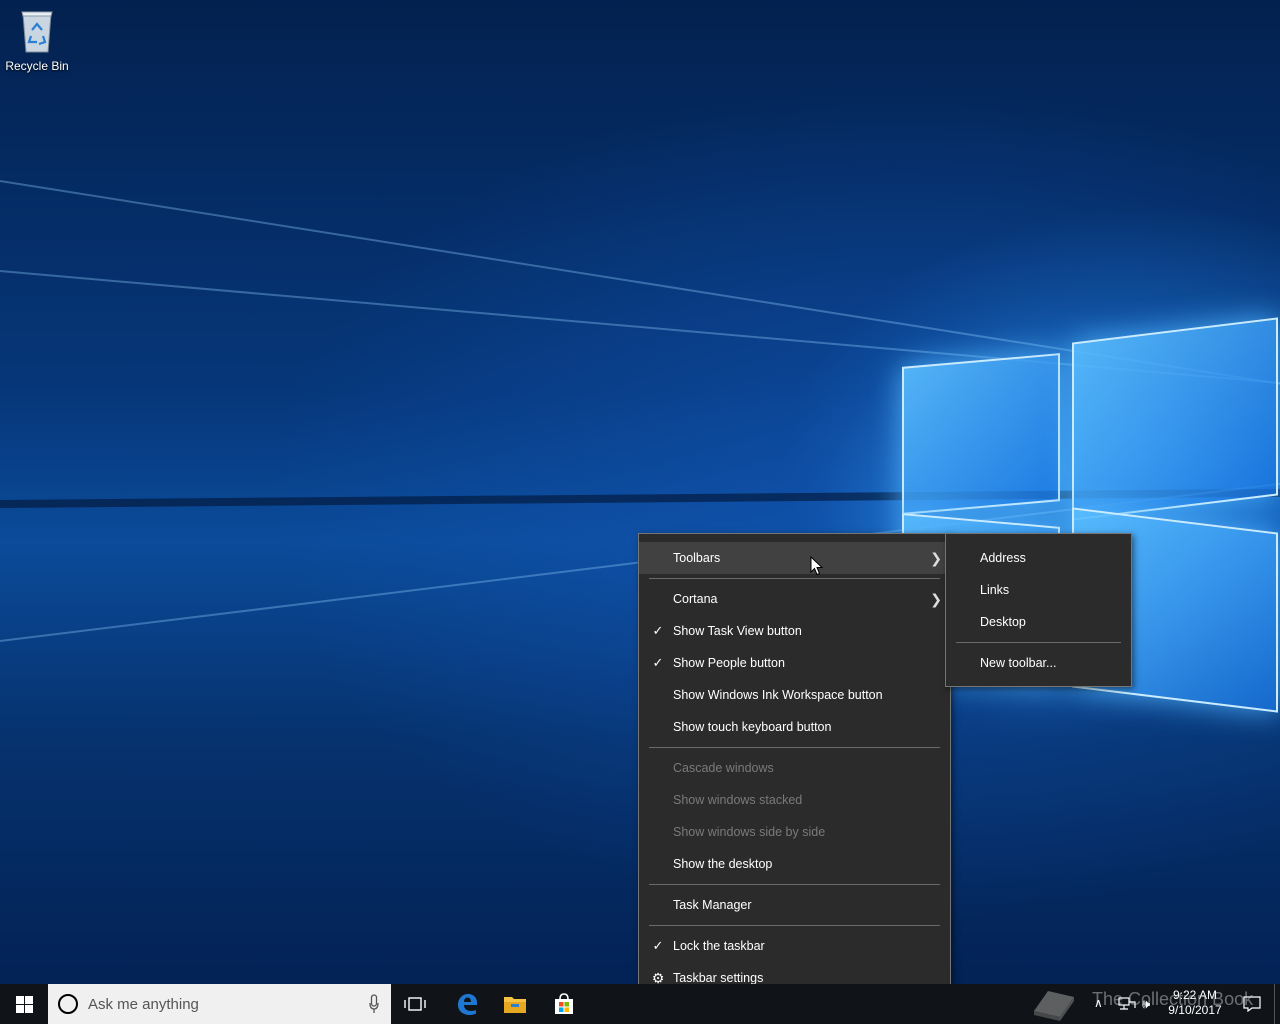 This screenshot has width=1280, height=1024. What do you see at coordinates (718, 978) in the screenshot?
I see `menu-item-label: Taskbar settings` at bounding box center [718, 978].